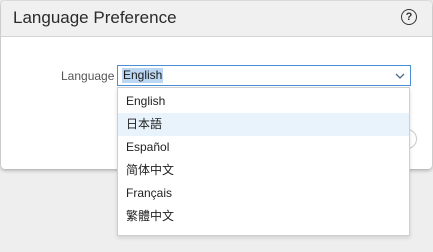  I want to click on option-japanese: 日本語, so click(263, 124).